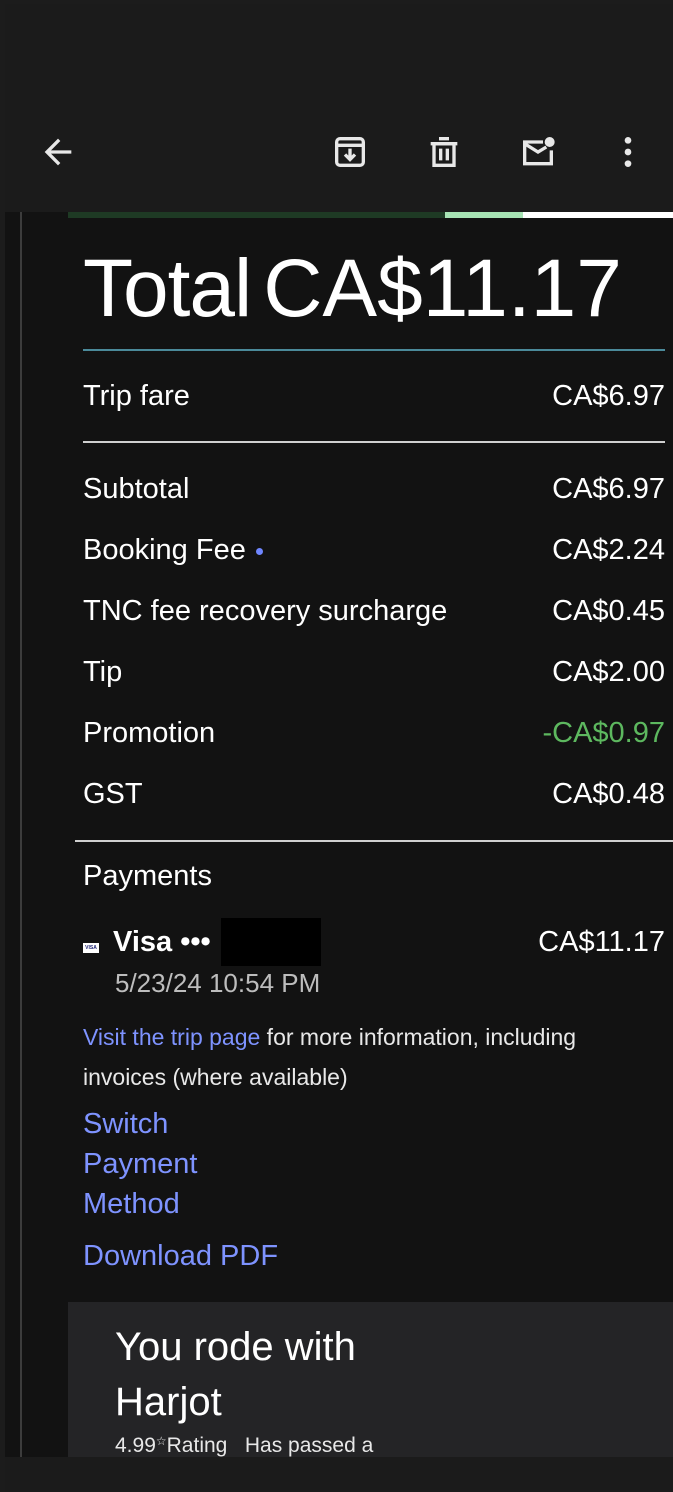  I want to click on fare-divider, so click(374, 442).